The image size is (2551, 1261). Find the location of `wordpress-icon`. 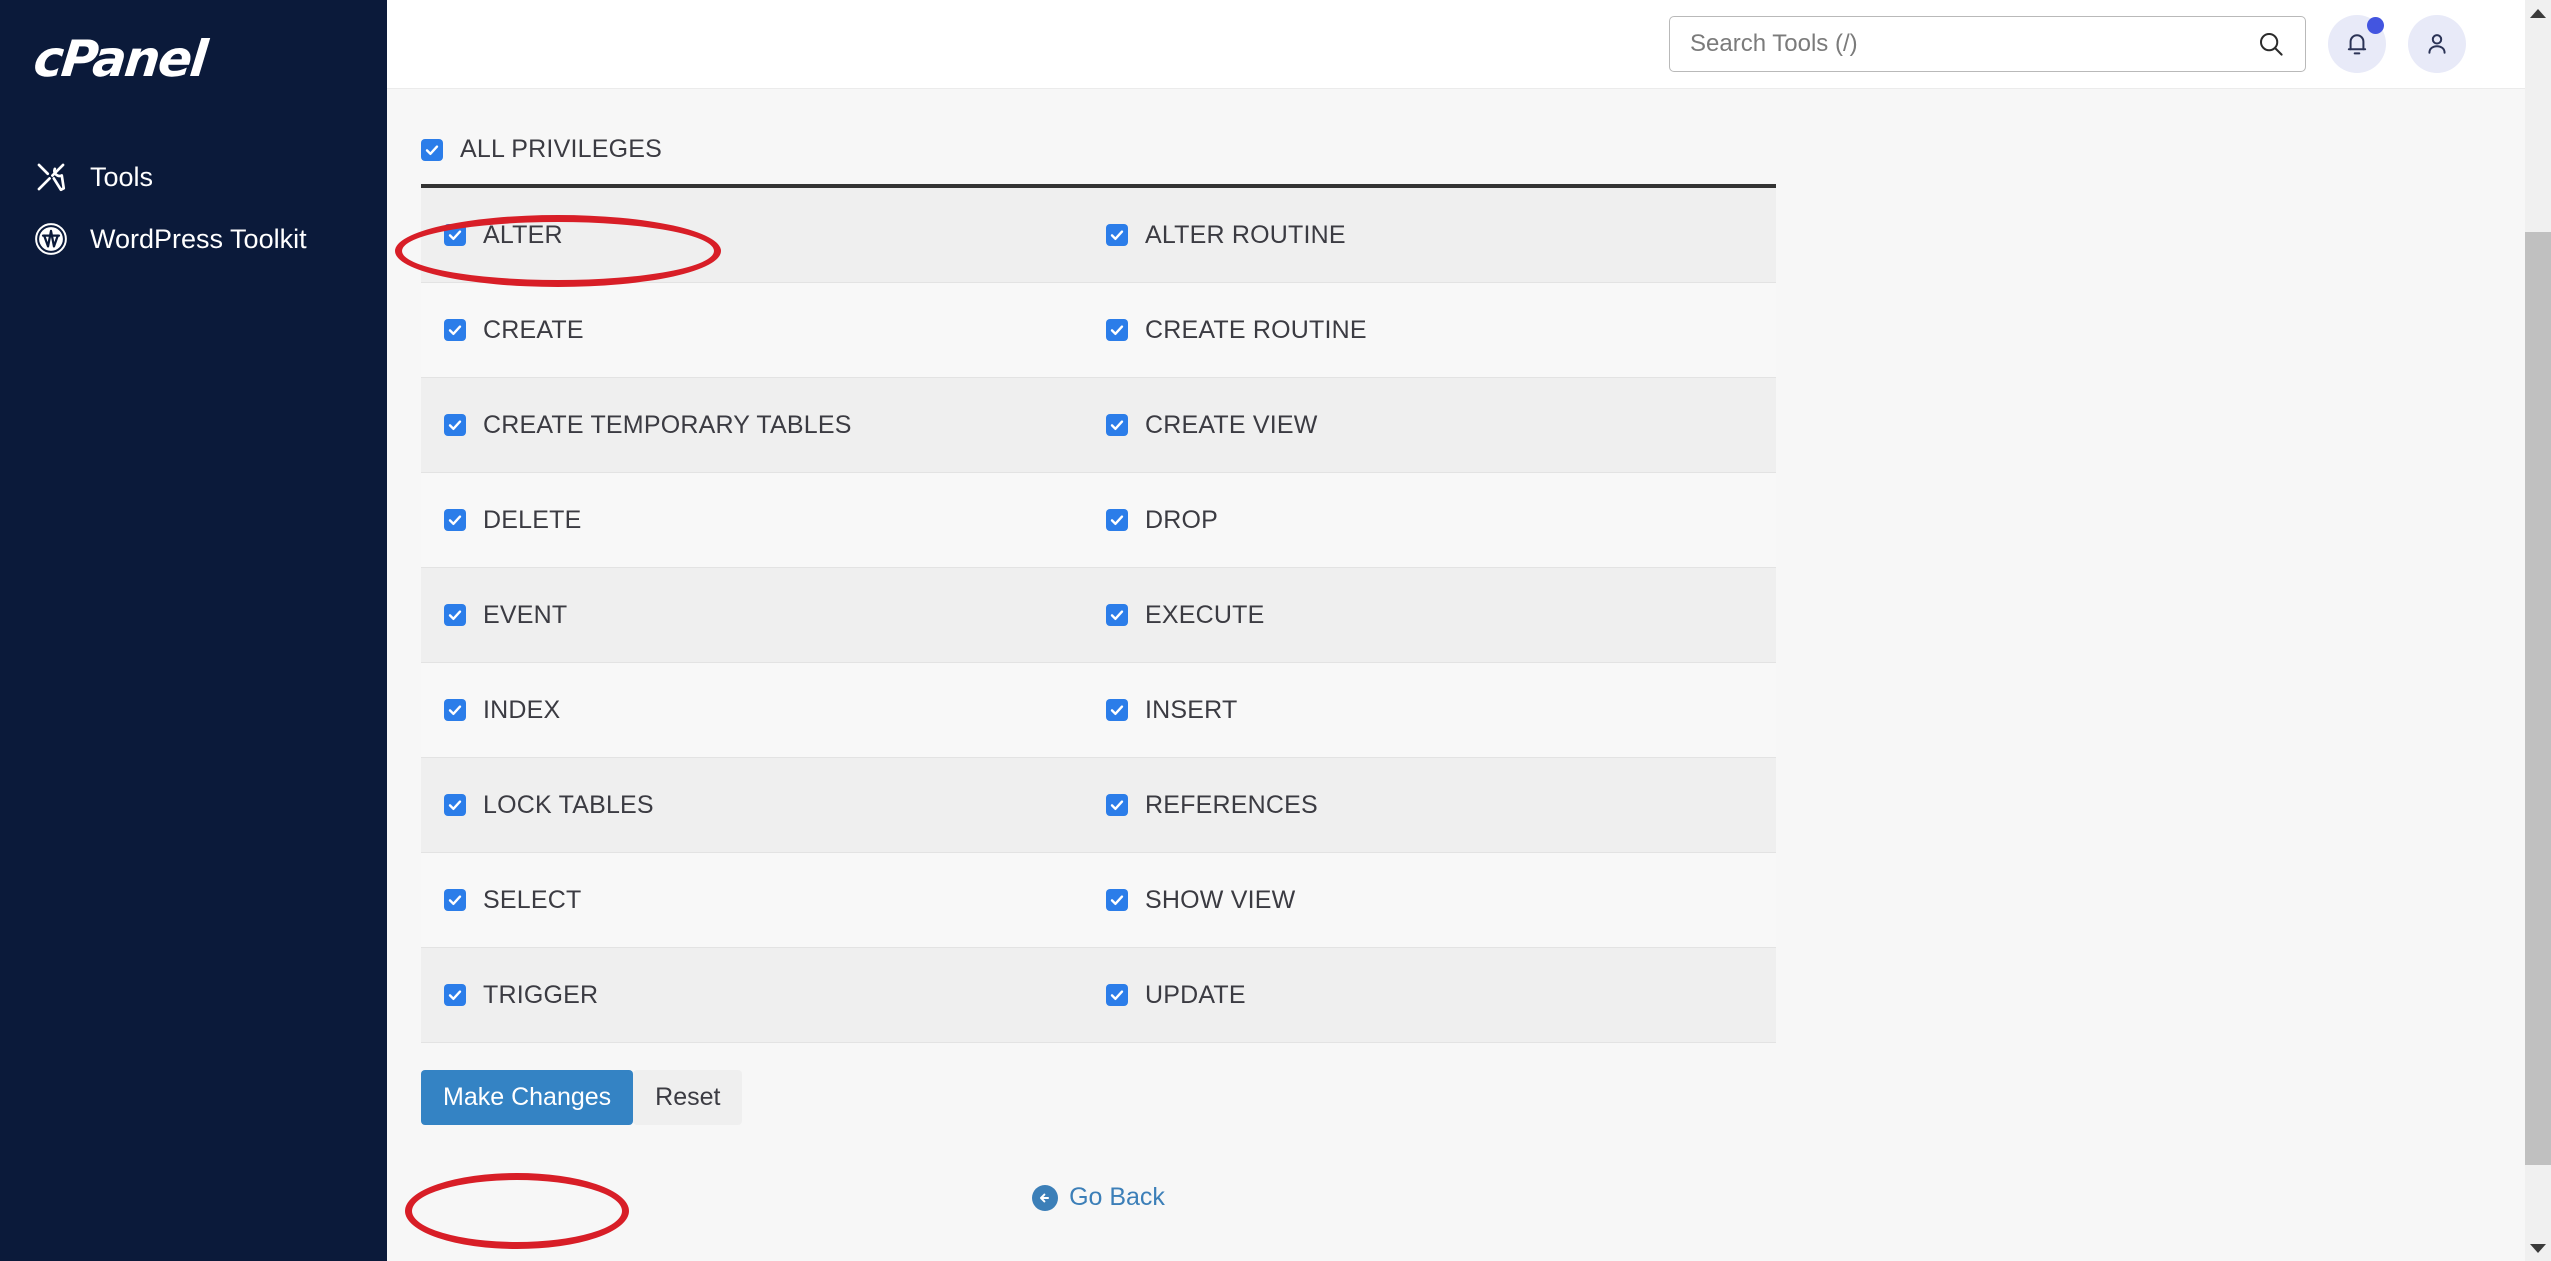

wordpress-icon is located at coordinates (51, 239).